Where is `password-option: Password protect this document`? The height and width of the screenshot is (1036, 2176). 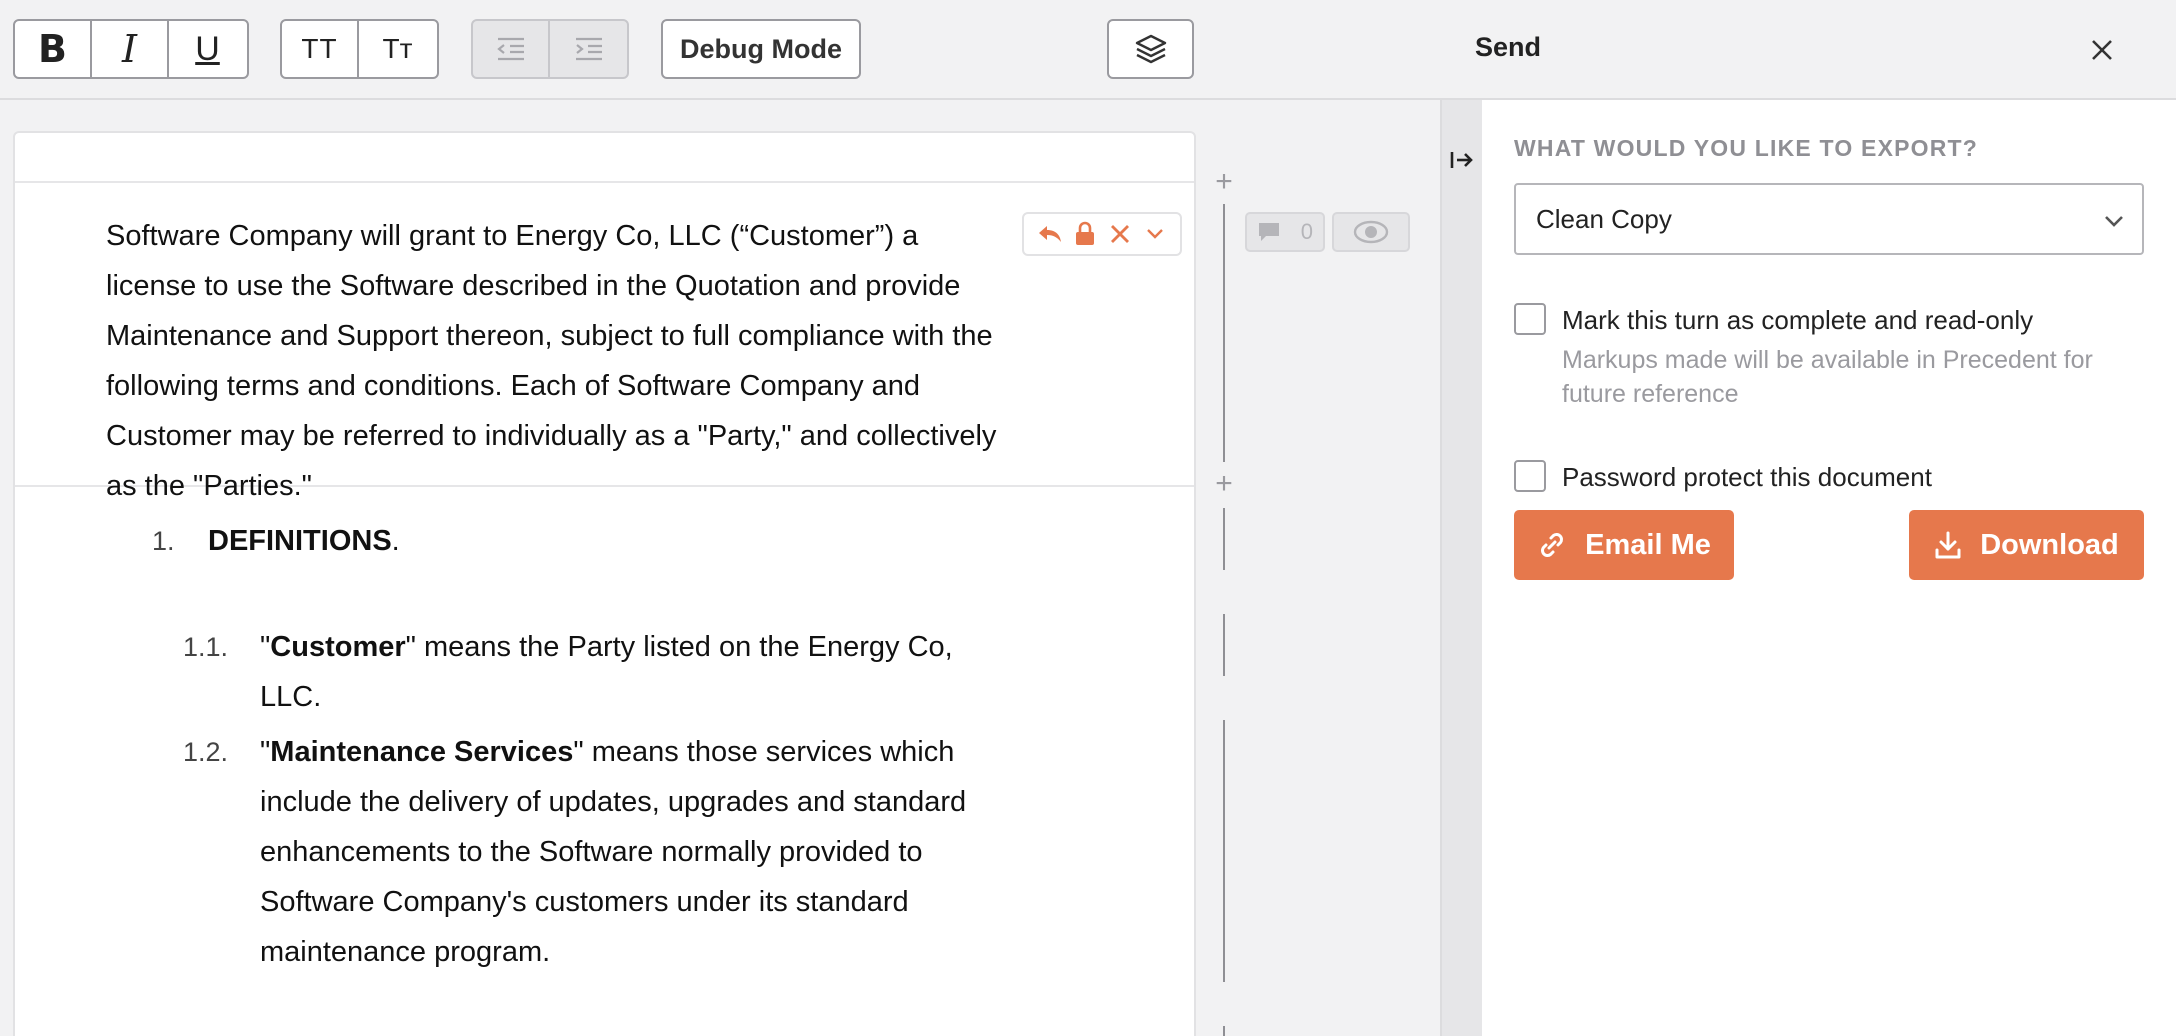
password-option: Password protect this document is located at coordinates (1723, 477).